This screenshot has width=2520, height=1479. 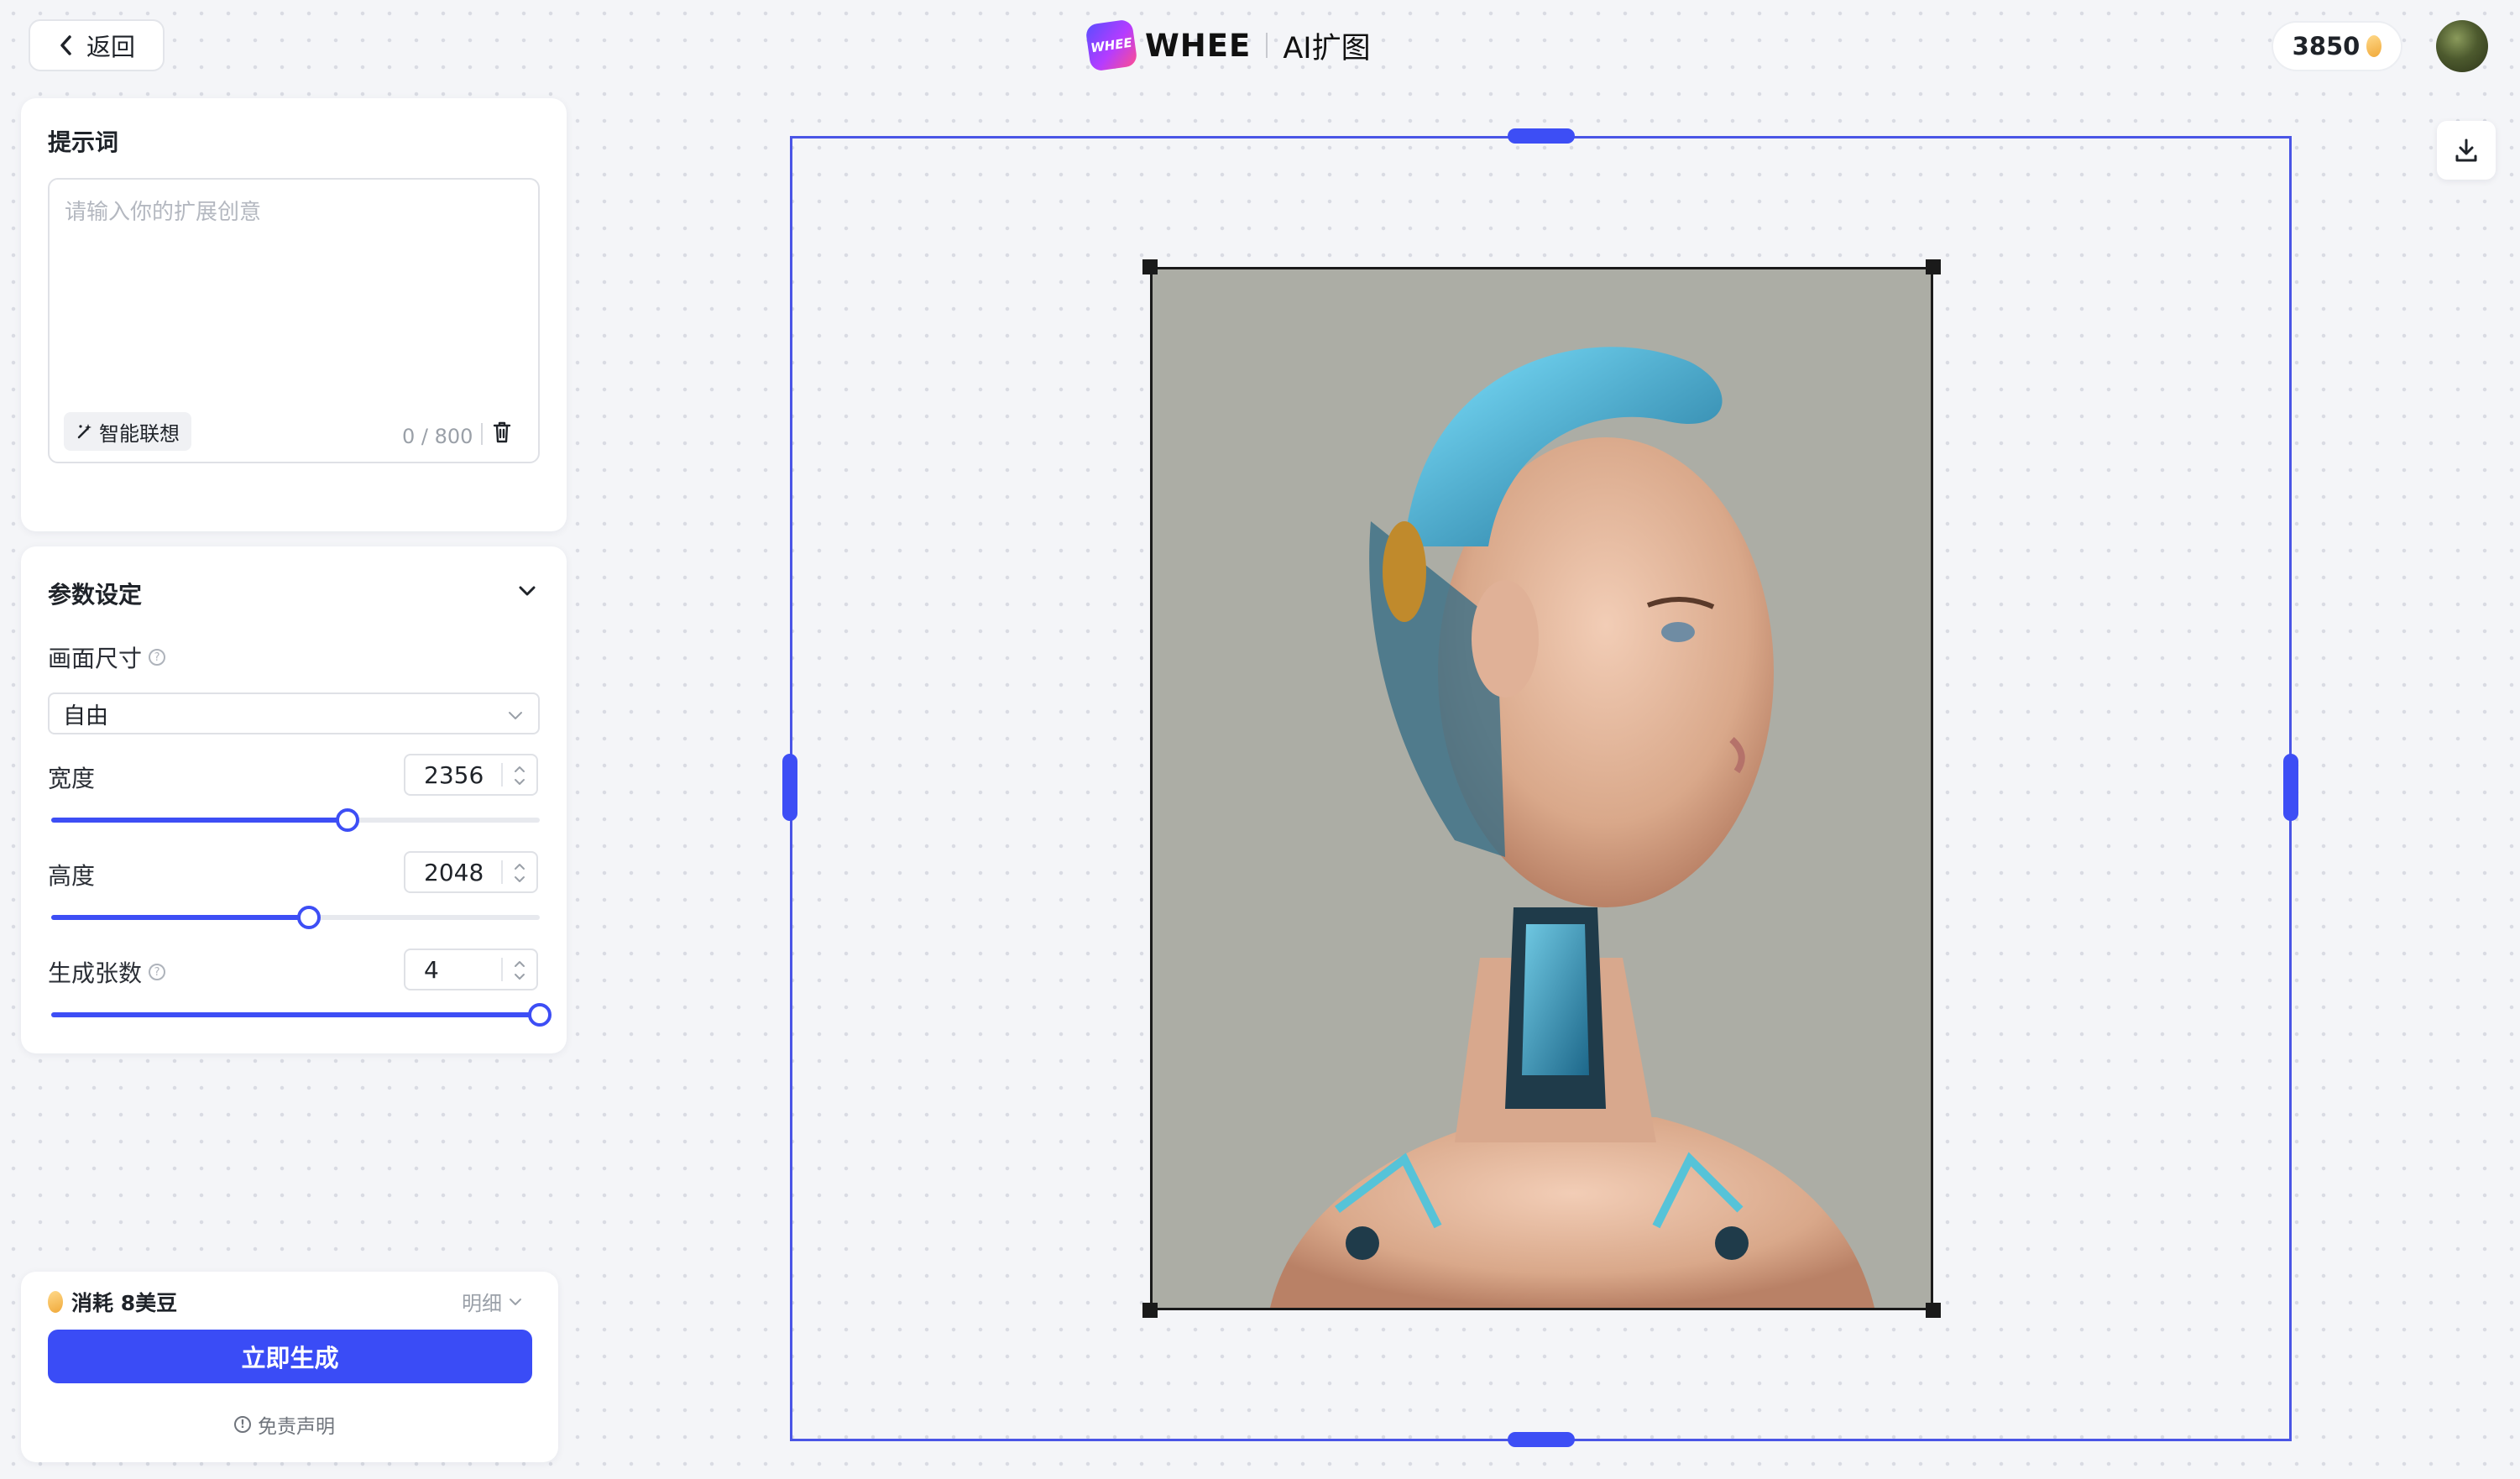 I want to click on trash-icon, so click(x=502, y=432).